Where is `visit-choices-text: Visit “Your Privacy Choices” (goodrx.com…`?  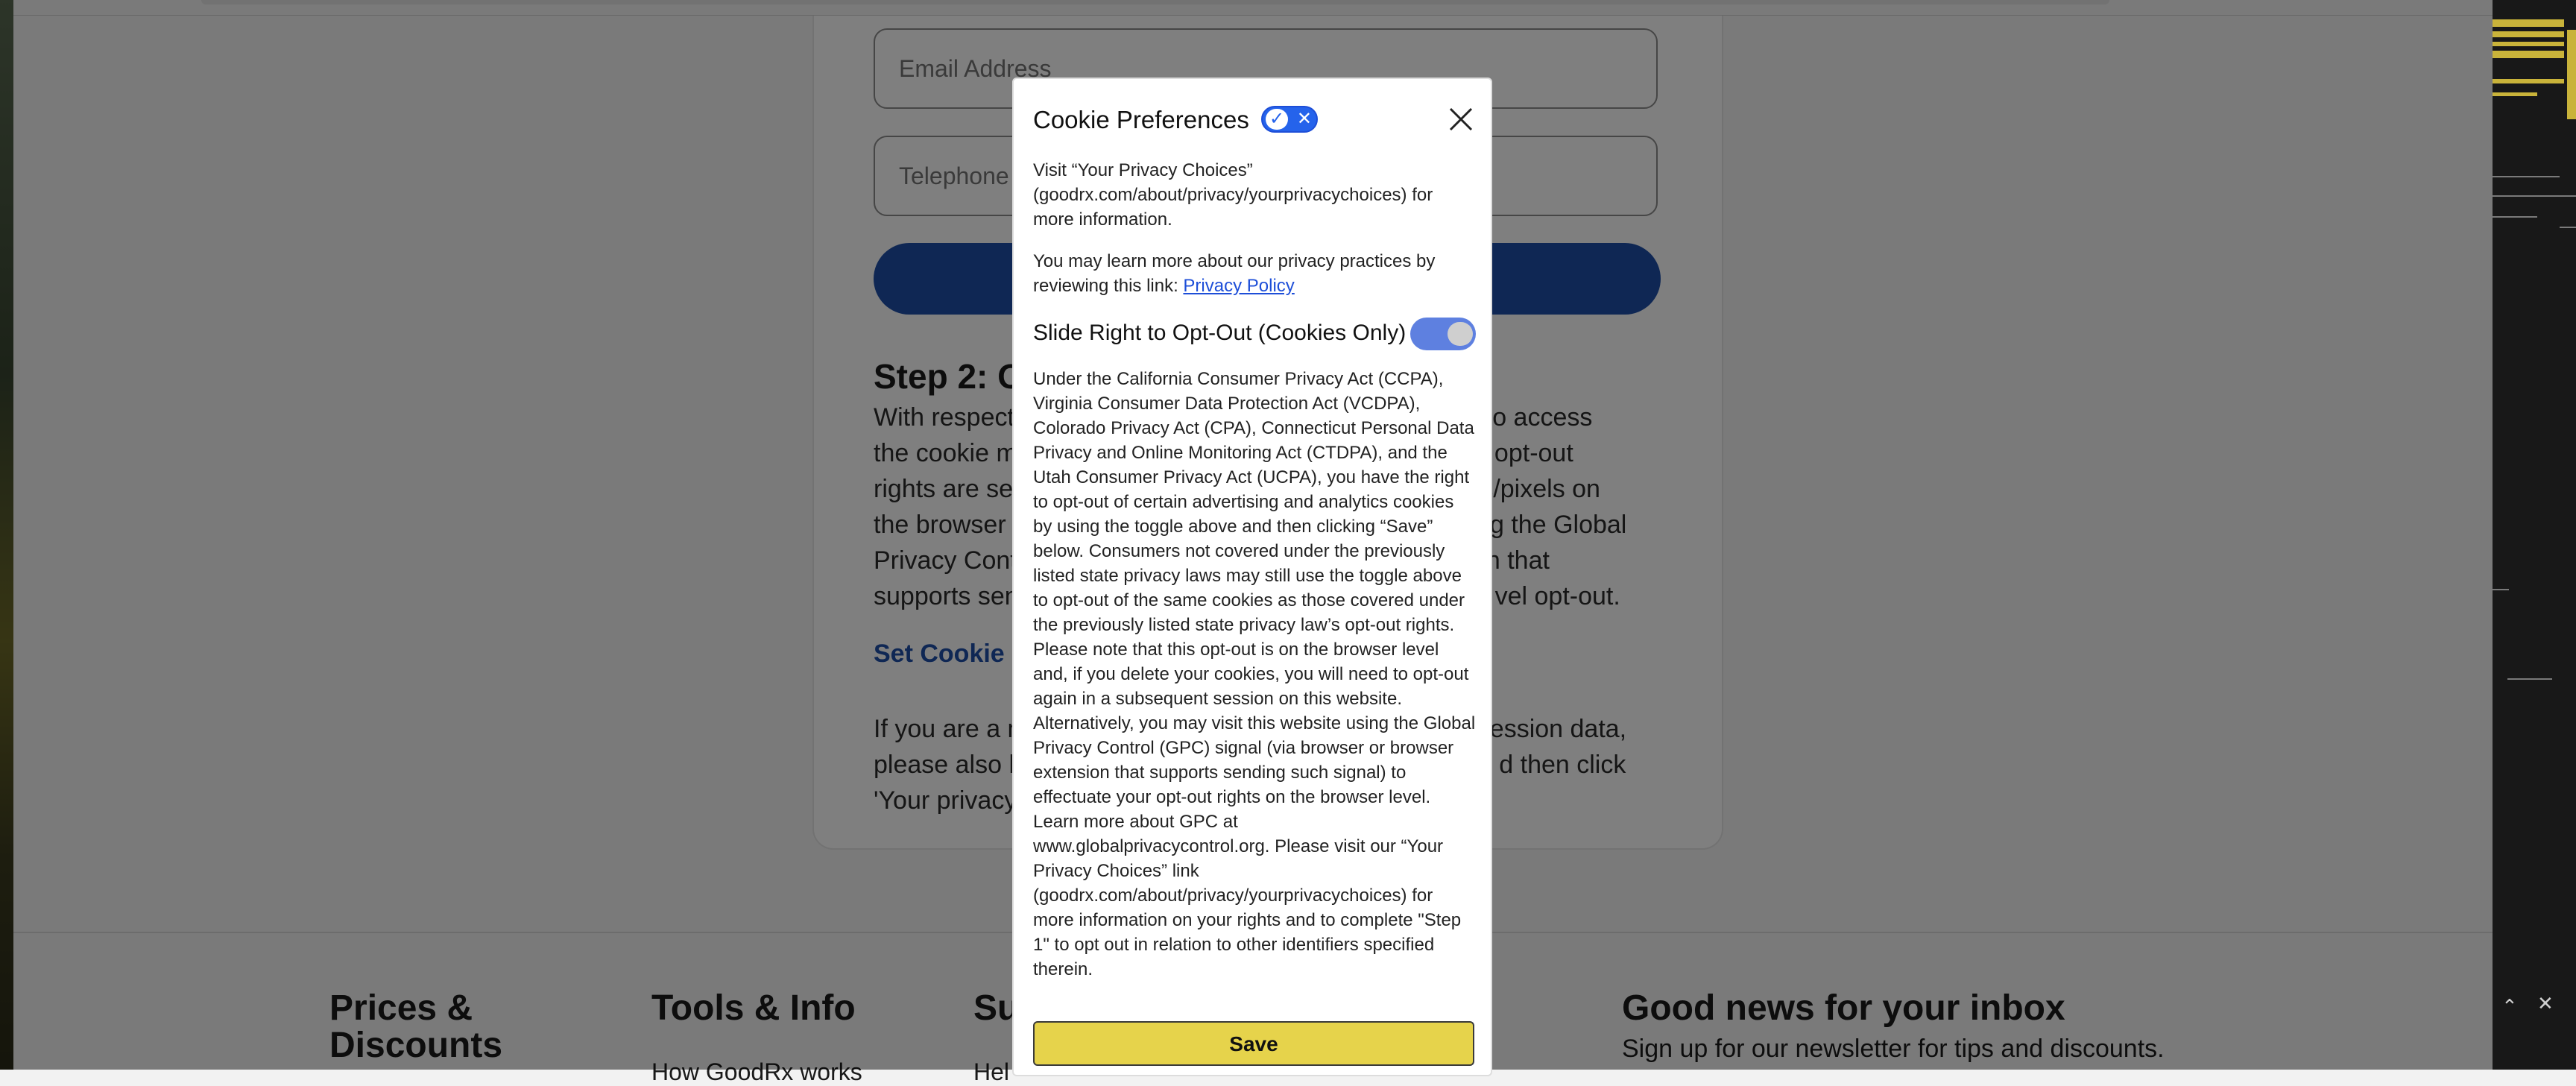
visit-choices-text: Visit “Your Privacy Choices” (goodrx.com… is located at coordinates (1233, 195).